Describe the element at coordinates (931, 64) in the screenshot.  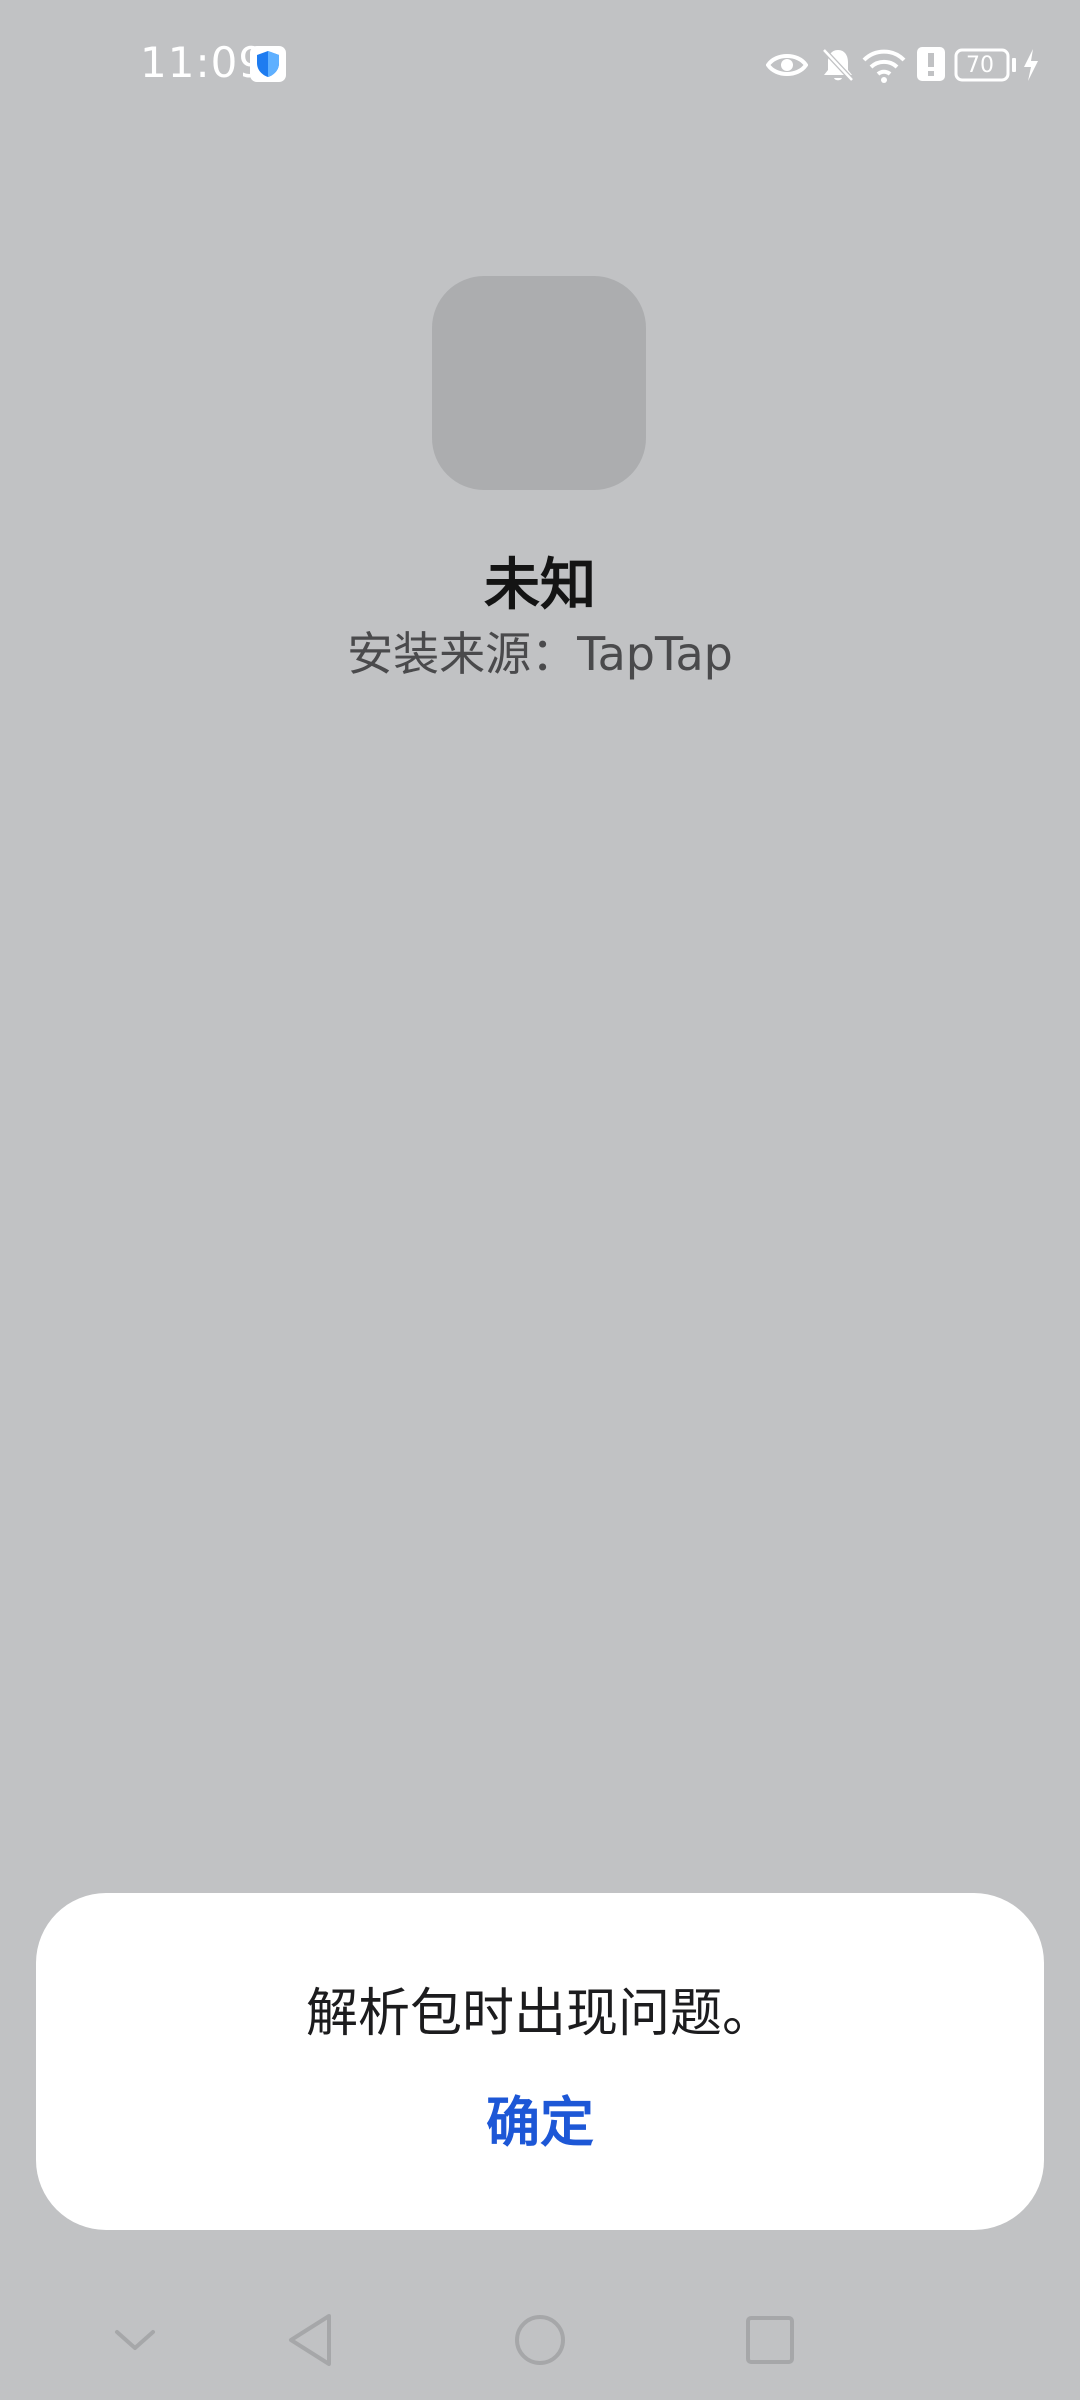
I see `alert-icon` at that location.